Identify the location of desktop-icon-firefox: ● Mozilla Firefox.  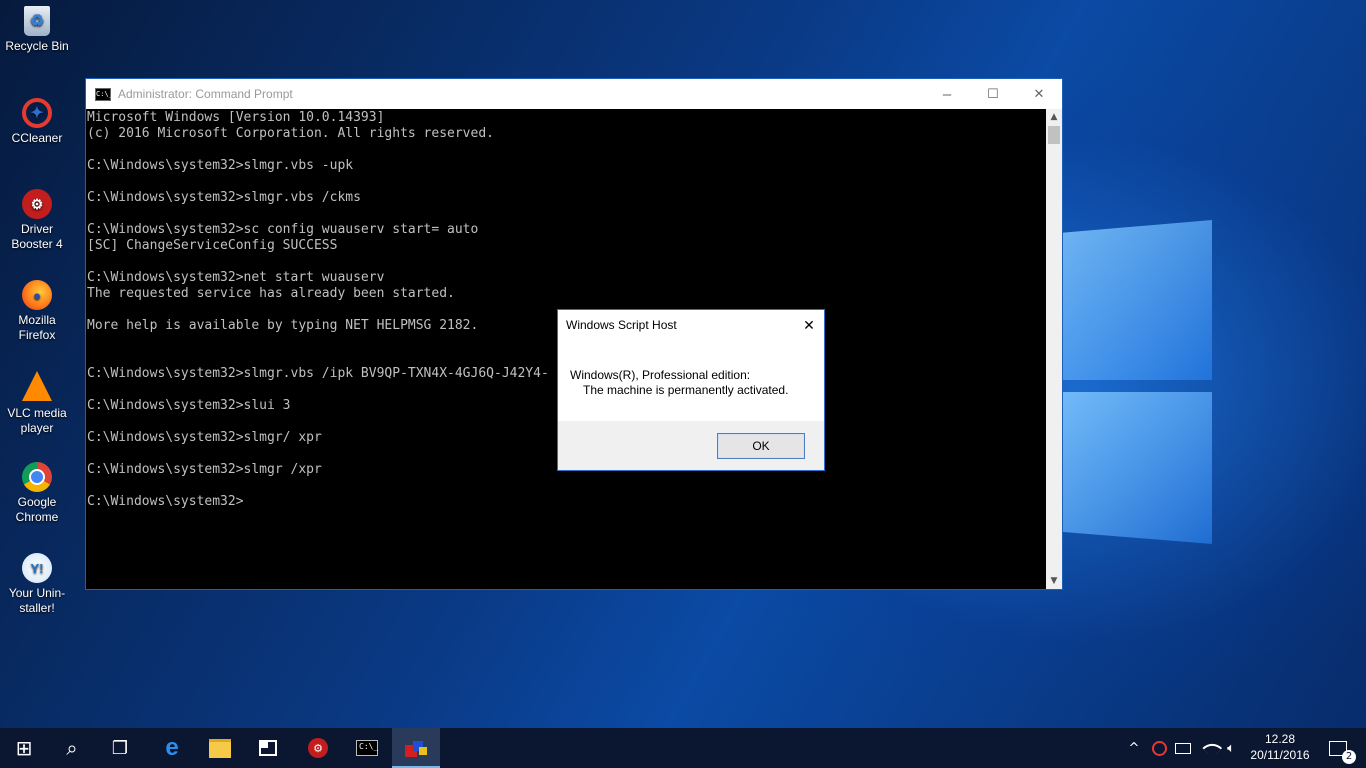
(37, 311).